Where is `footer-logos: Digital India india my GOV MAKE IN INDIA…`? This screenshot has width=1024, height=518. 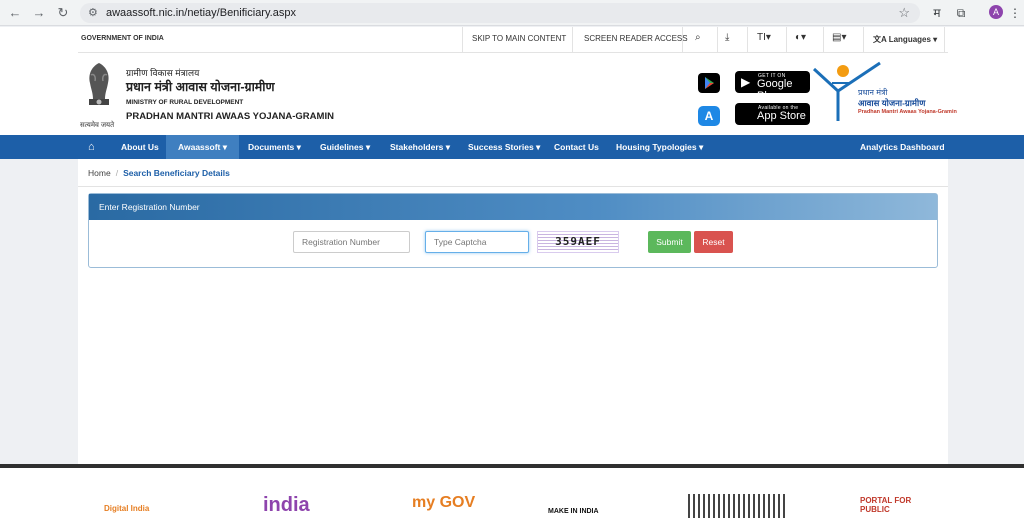
footer-logos: Digital India india my GOV MAKE IN INDIA… is located at coordinates (512, 493).